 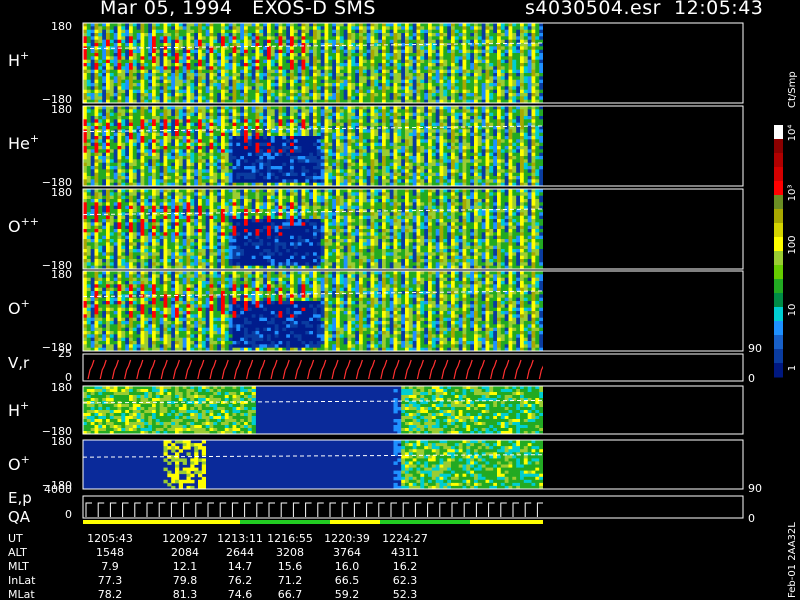 I want to click on row-value: 16.2, so click(x=405, y=566).